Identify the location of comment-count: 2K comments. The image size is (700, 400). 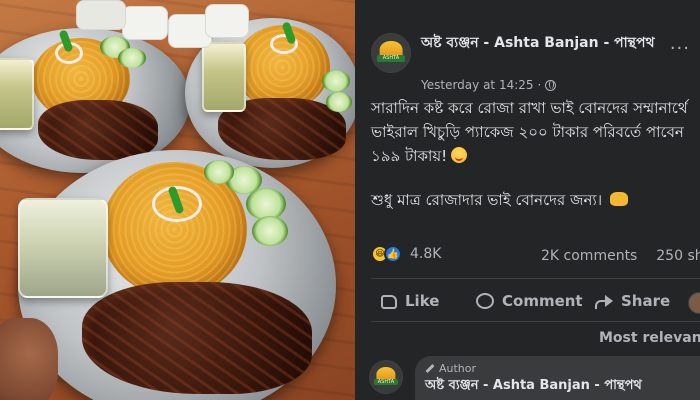
(589, 256).